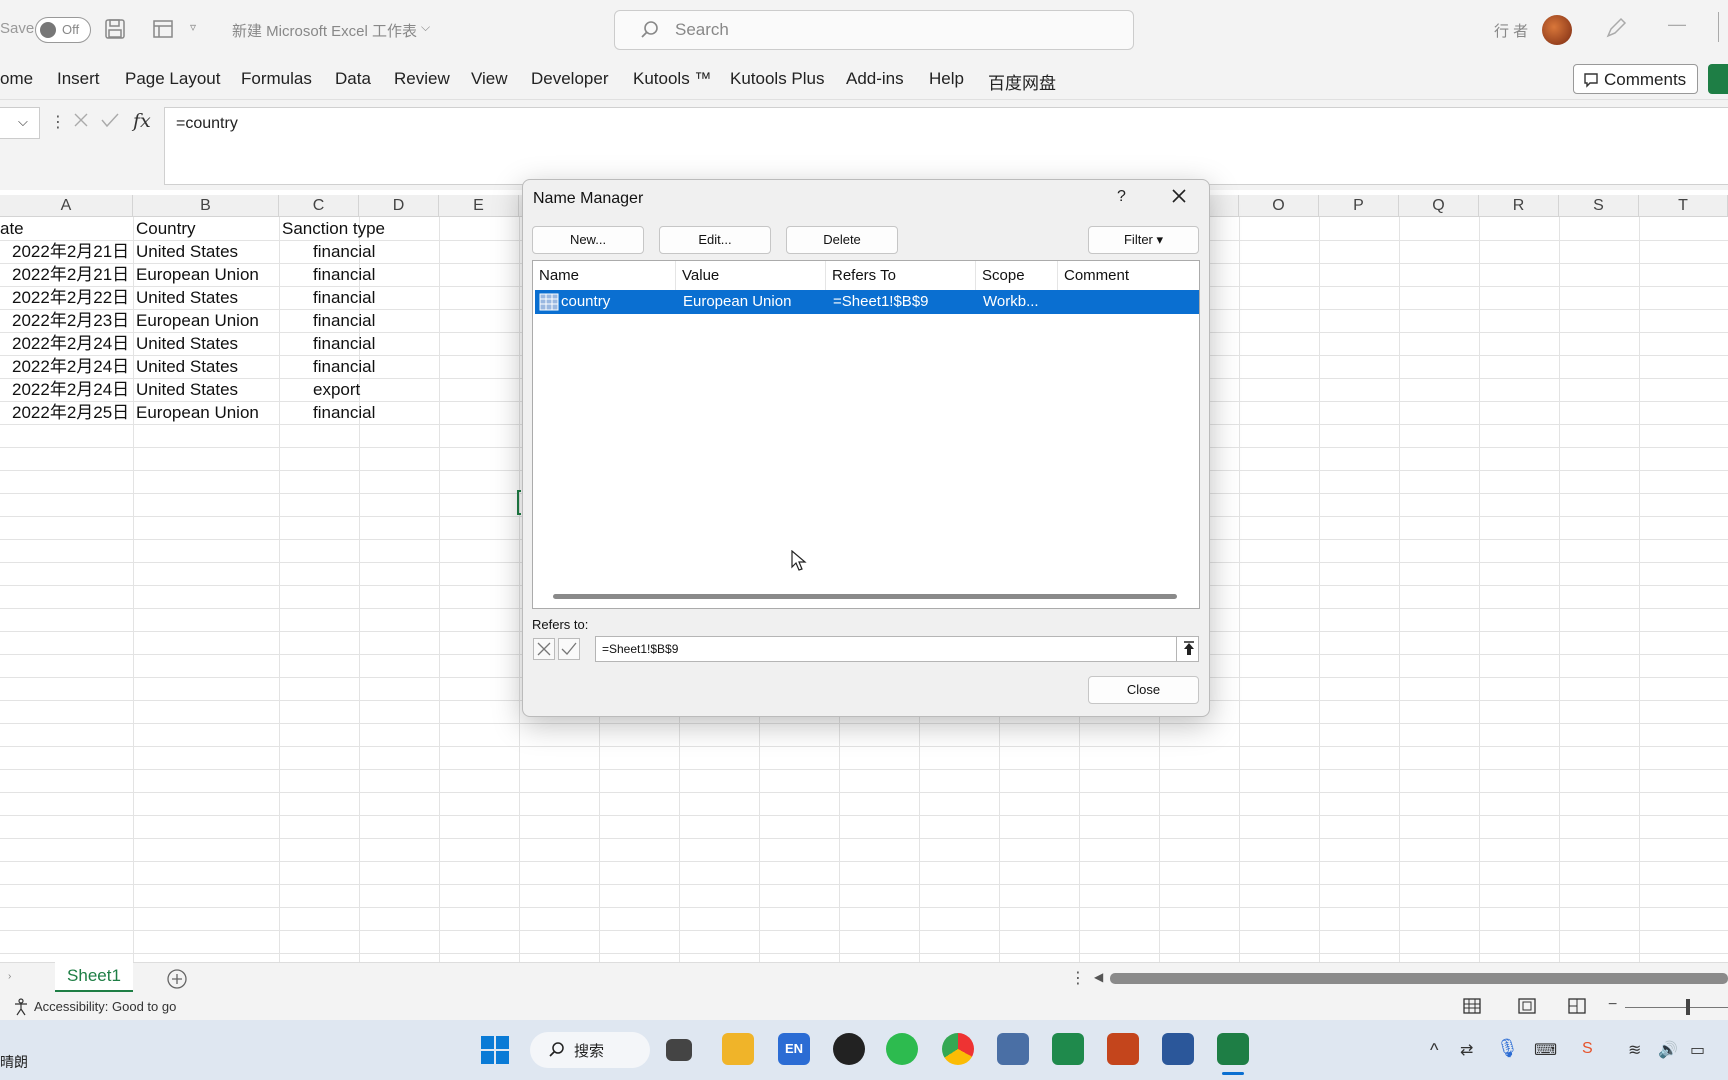  What do you see at coordinates (794, 1049) in the screenshot?
I see `language-en-icon: EN` at bounding box center [794, 1049].